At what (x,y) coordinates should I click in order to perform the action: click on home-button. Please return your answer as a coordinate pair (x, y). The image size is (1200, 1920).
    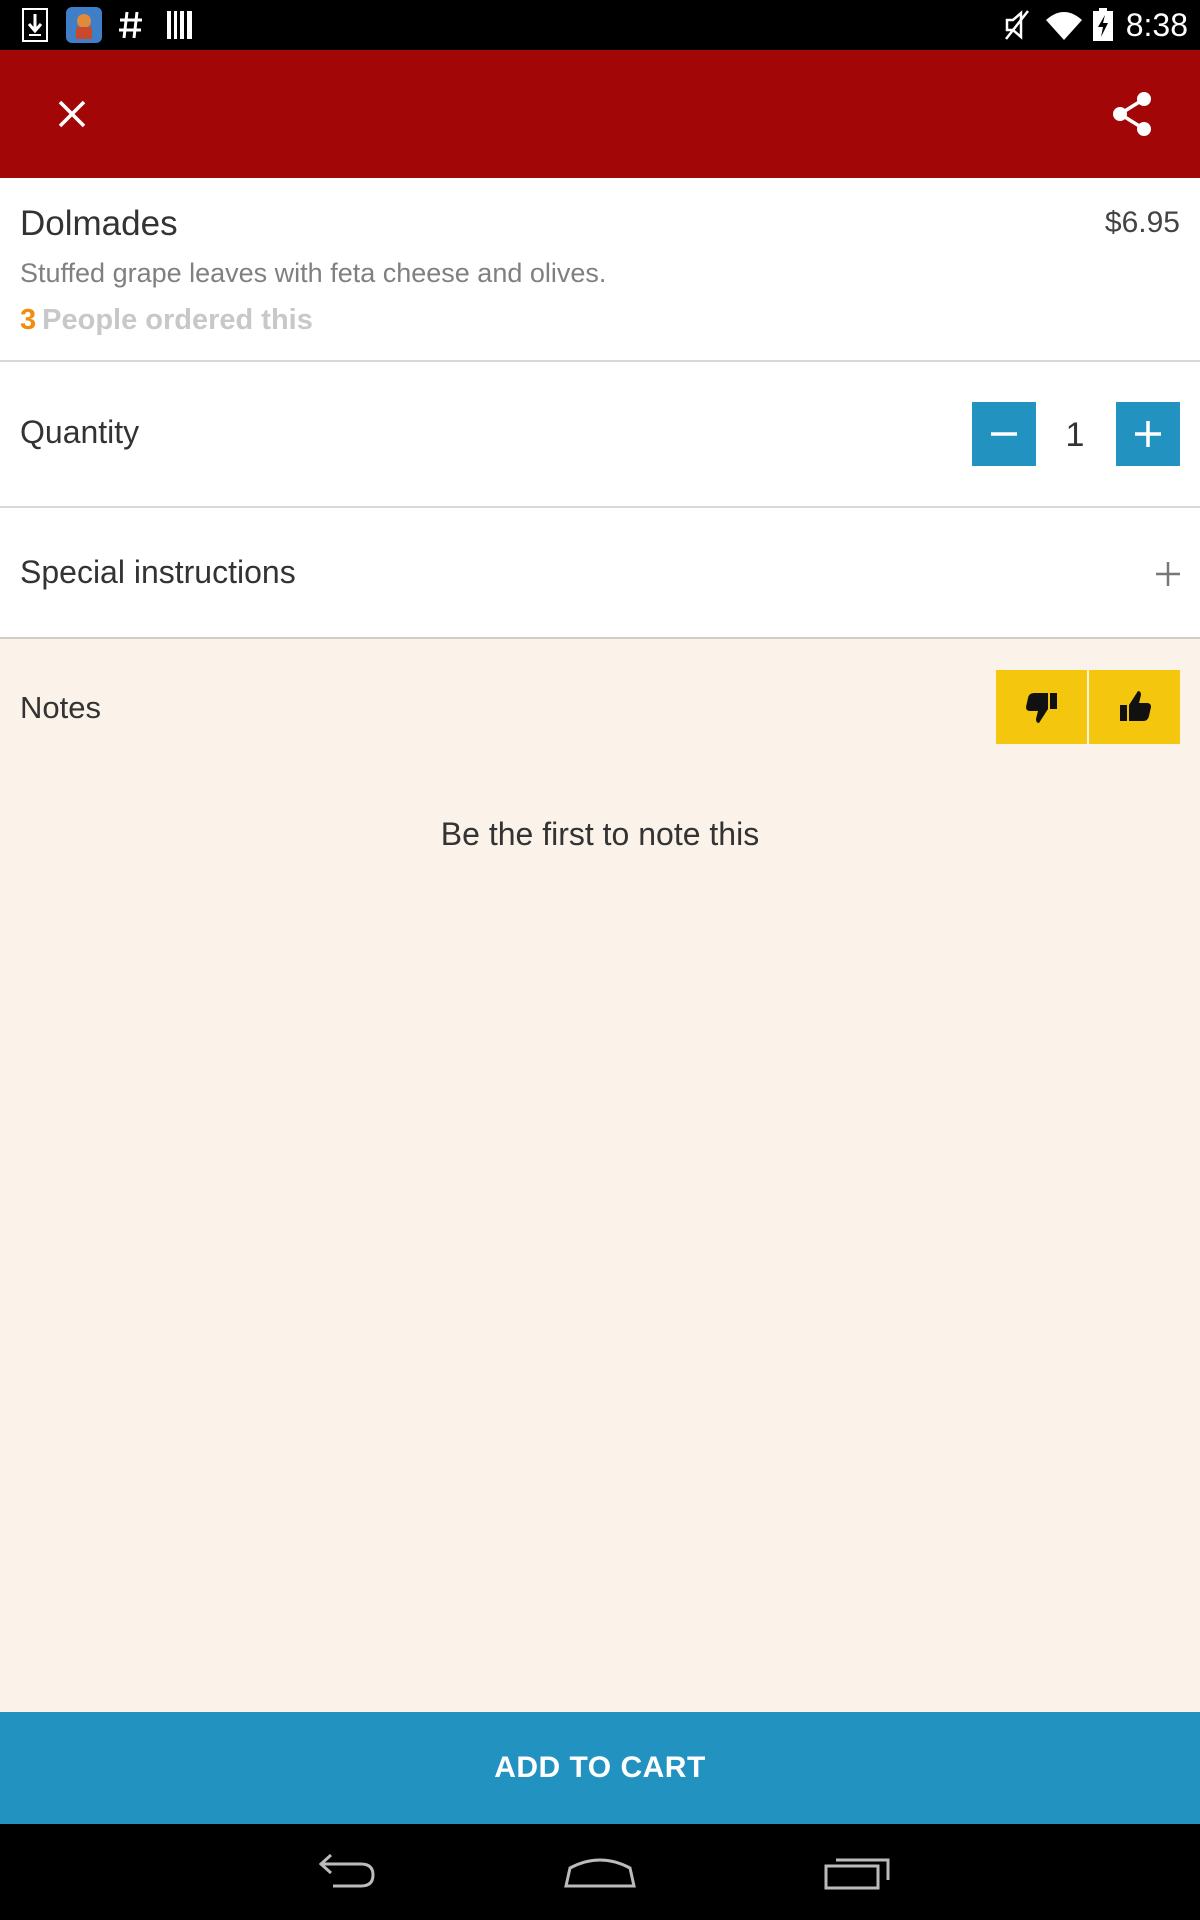
    Looking at the image, I should click on (600, 1872).